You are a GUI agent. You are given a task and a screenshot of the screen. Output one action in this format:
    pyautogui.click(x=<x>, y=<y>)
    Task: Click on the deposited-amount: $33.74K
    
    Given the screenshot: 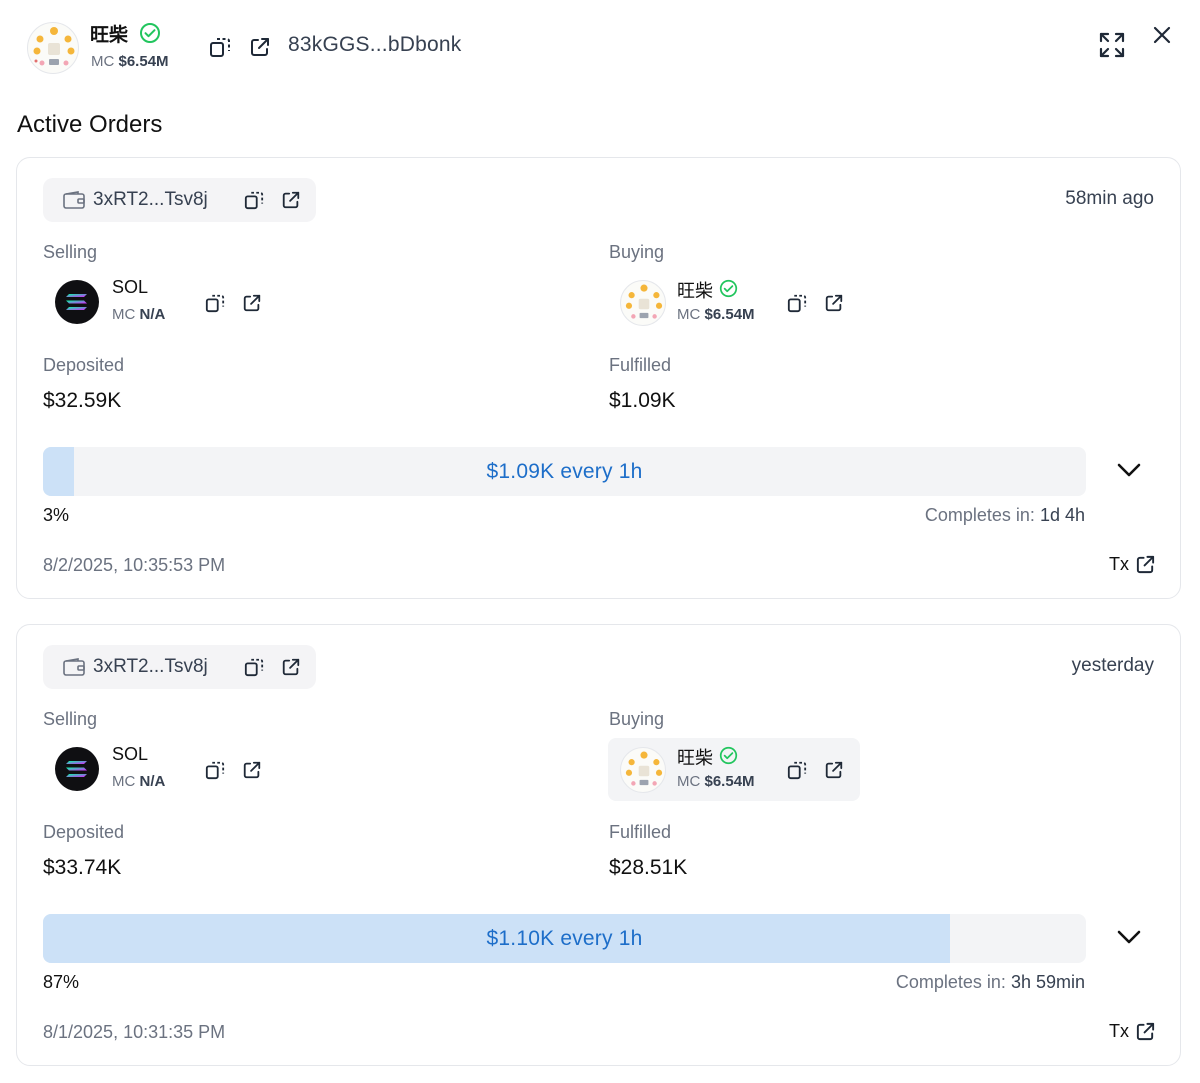 What is the action you would take?
    pyautogui.click(x=82, y=867)
    